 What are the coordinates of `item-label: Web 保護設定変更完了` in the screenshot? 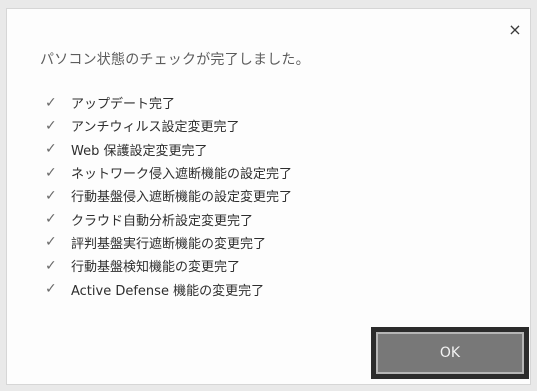 It's located at (139, 151).